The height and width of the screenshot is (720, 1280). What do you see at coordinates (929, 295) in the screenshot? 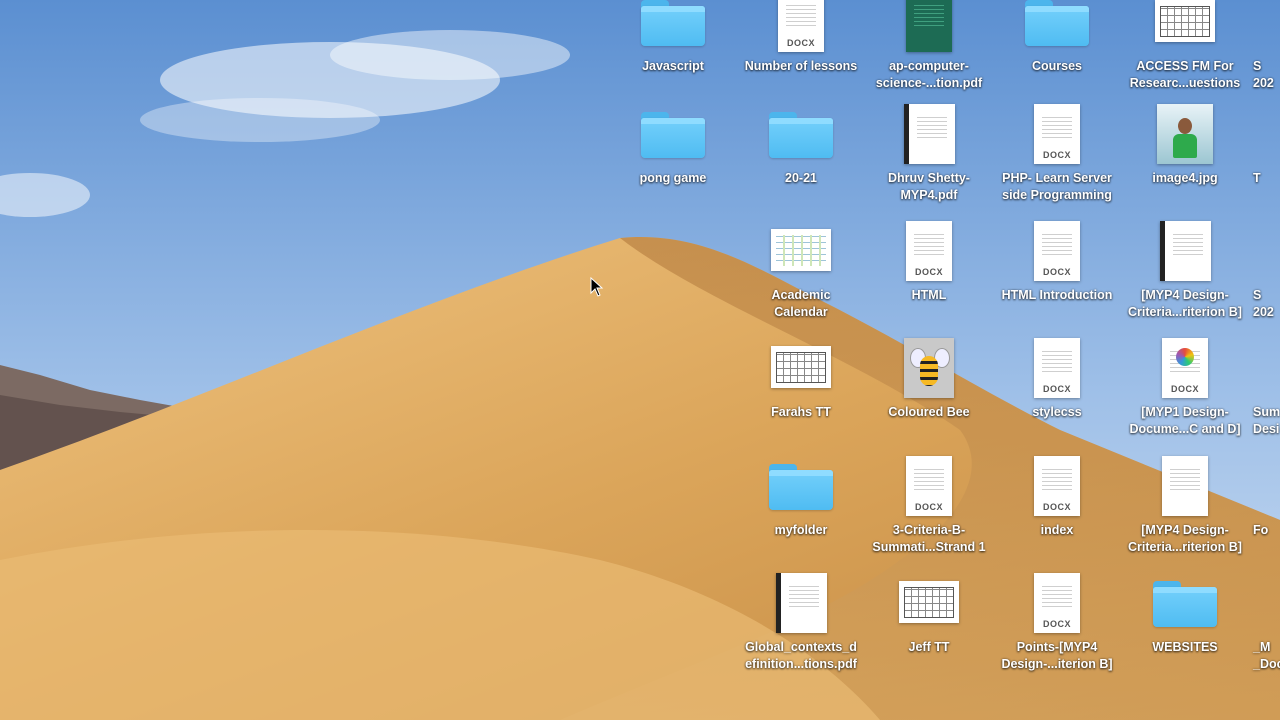
I see `desktop-icon-label: HTML` at bounding box center [929, 295].